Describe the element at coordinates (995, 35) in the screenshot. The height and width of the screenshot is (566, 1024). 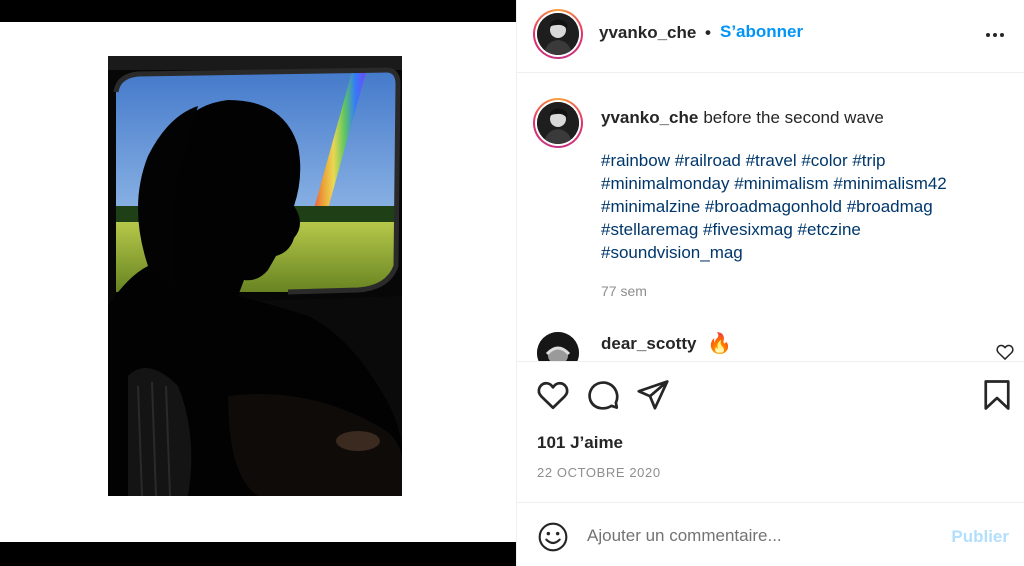
I see `more-horizontal-icon` at that location.